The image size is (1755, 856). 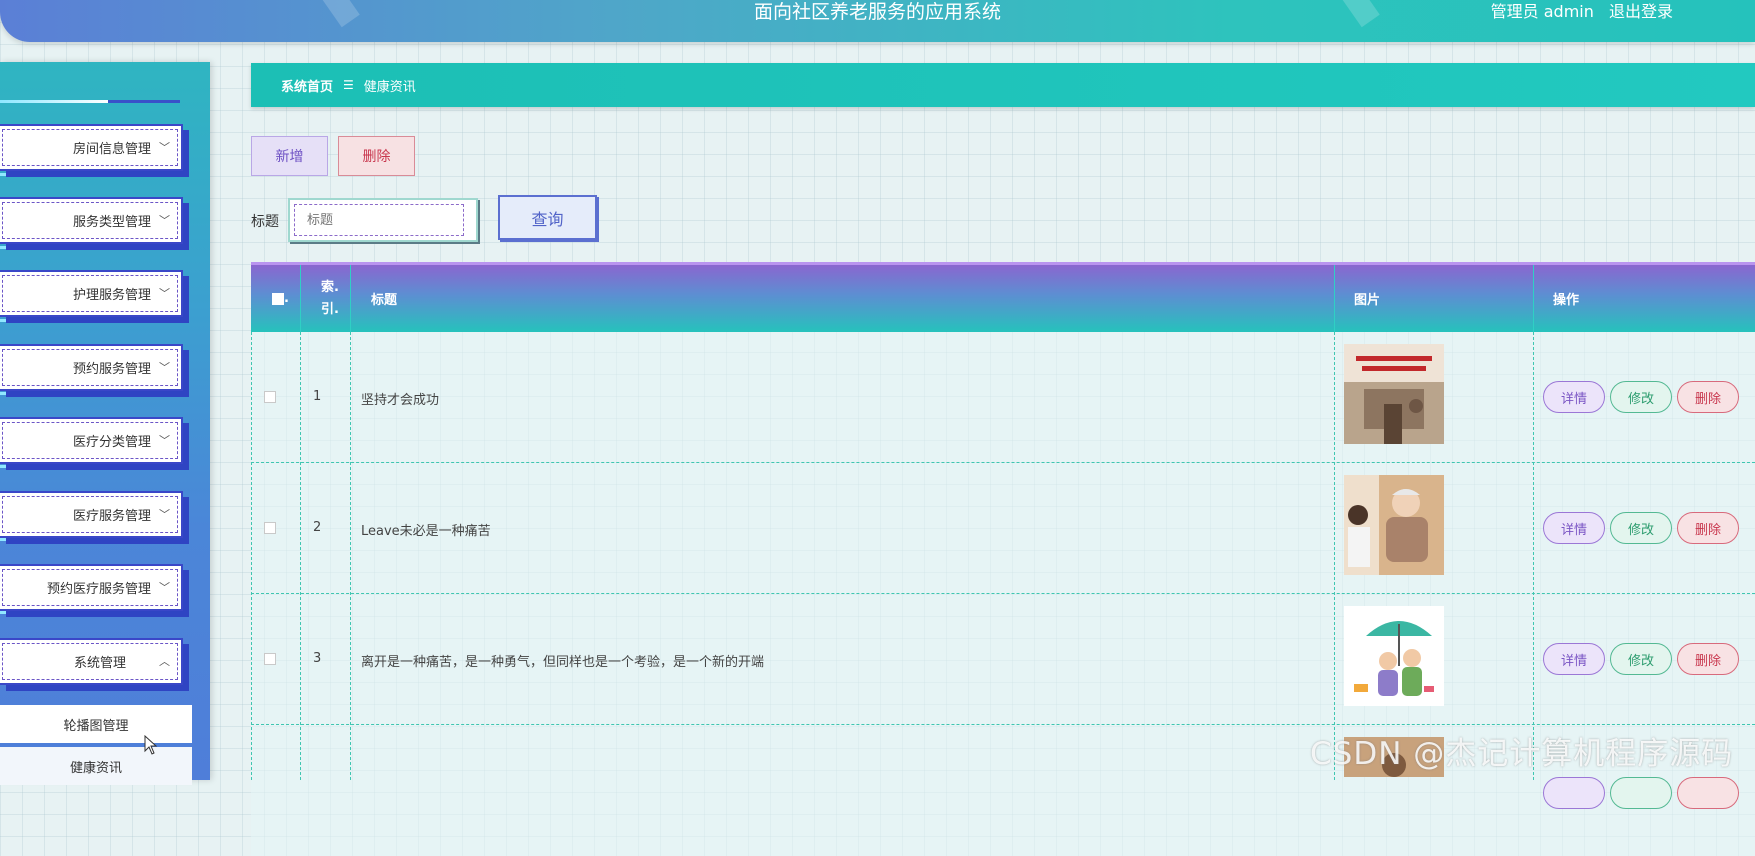 What do you see at coordinates (289, 156) in the screenshot?
I see `add-button: 新增` at bounding box center [289, 156].